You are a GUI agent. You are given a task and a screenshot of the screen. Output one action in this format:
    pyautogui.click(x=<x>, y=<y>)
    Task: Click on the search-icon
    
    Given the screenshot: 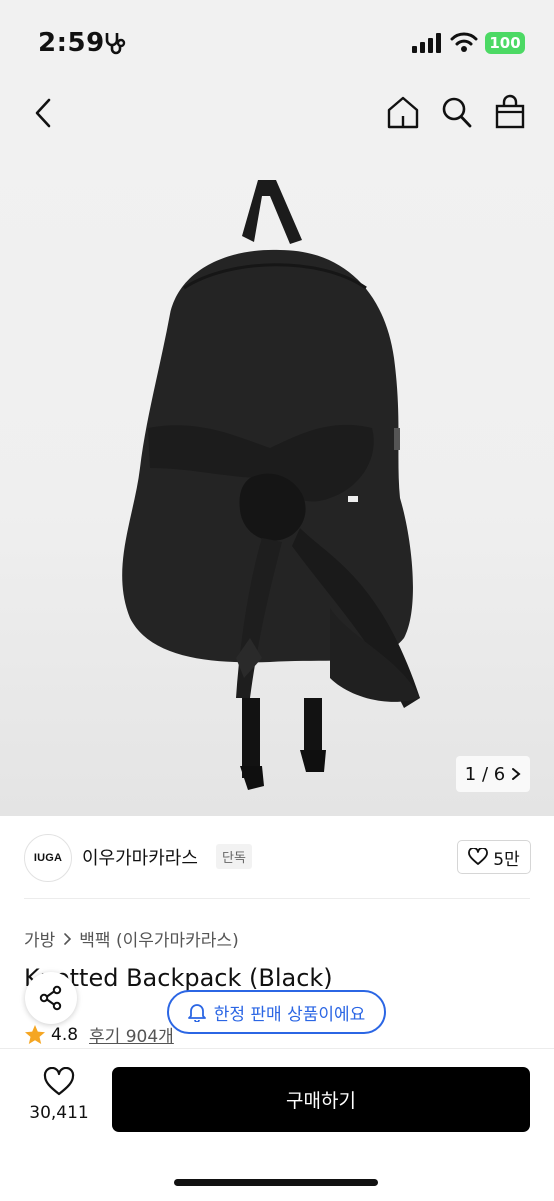 What is the action you would take?
    pyautogui.click(x=457, y=112)
    